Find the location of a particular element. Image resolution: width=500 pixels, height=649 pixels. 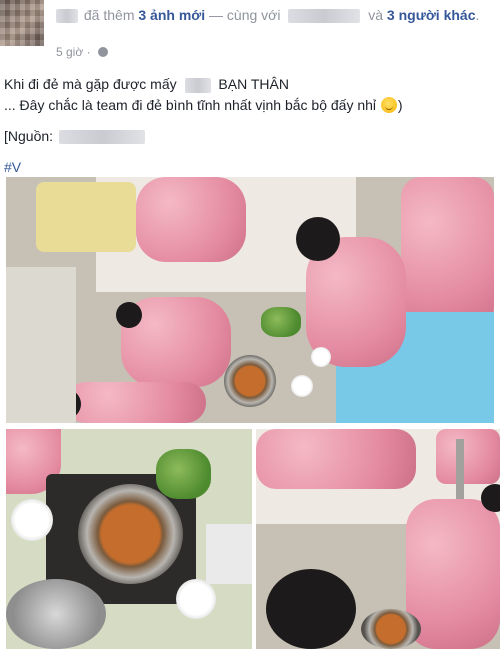

author-name-redacted is located at coordinates (67, 16).